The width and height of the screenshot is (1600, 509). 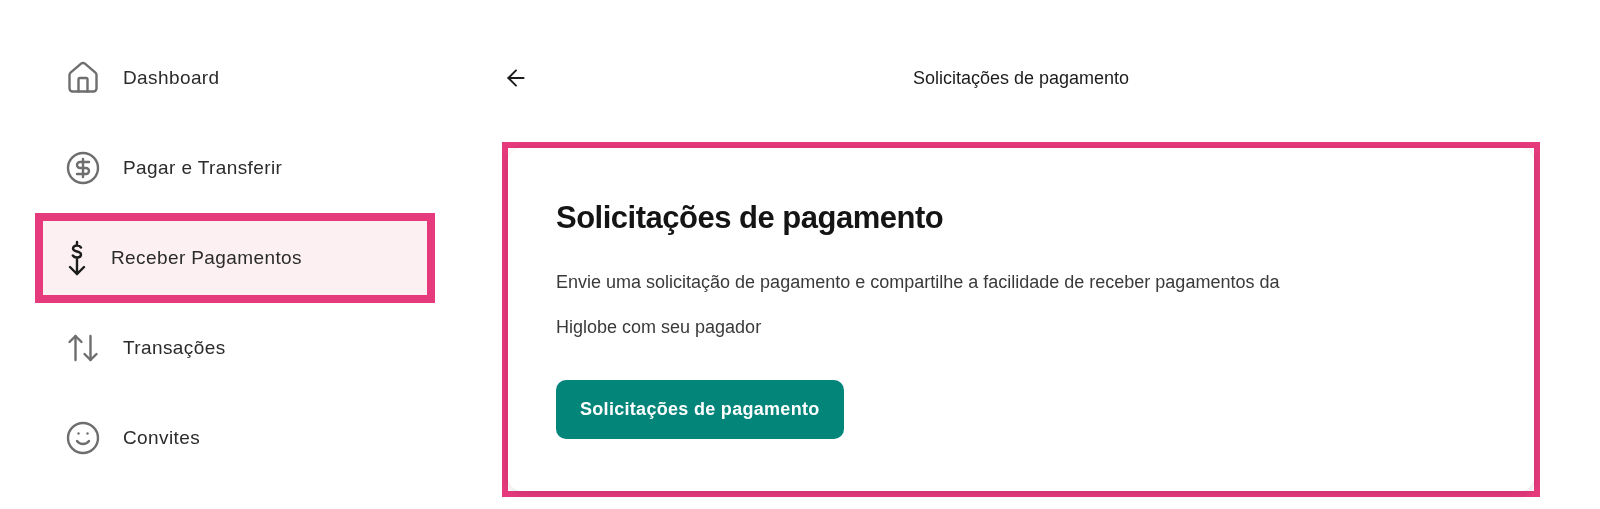 What do you see at coordinates (83, 168) in the screenshot?
I see `dollar-circle-icon` at bounding box center [83, 168].